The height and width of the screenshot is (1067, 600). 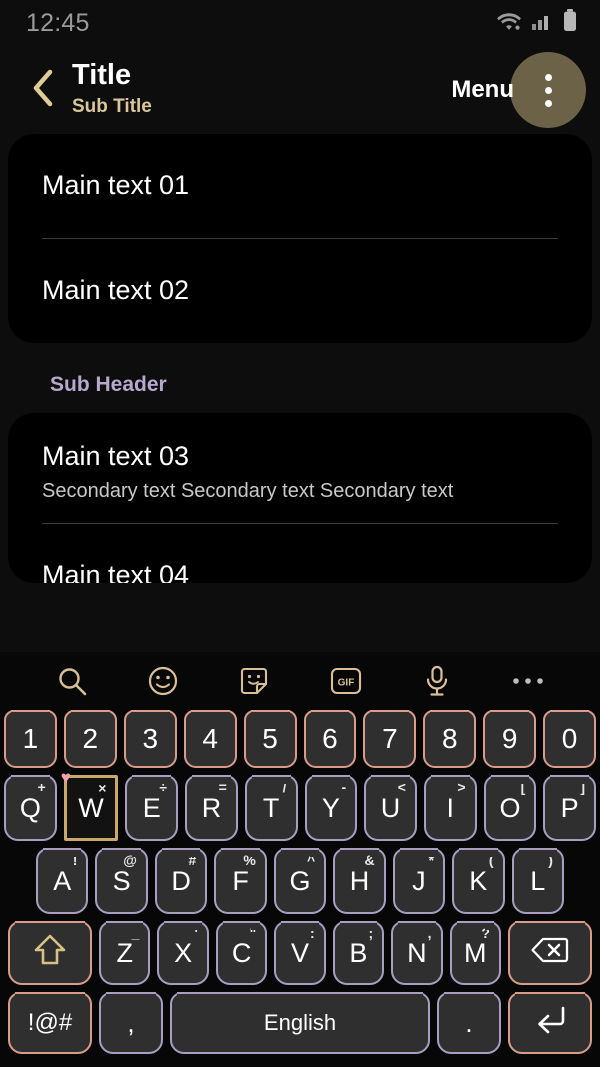 What do you see at coordinates (482, 90) in the screenshot?
I see `menu-button: Menu` at bounding box center [482, 90].